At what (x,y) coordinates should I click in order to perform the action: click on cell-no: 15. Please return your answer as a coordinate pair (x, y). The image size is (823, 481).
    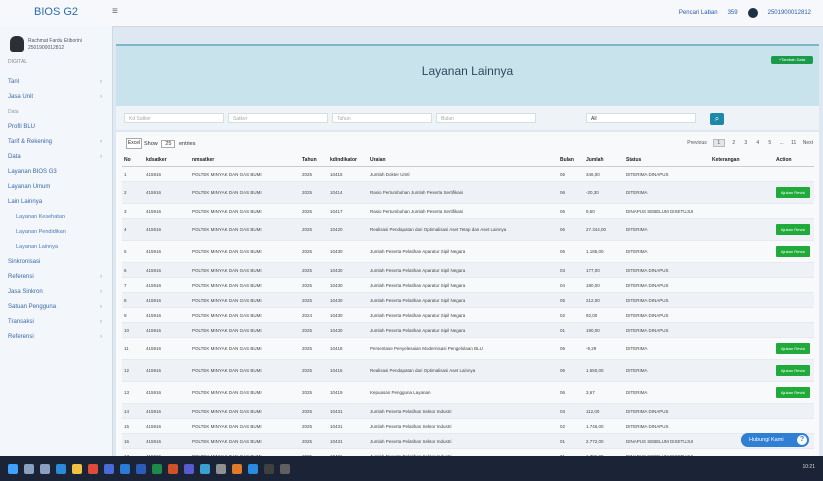
    Looking at the image, I should click on (133, 426).